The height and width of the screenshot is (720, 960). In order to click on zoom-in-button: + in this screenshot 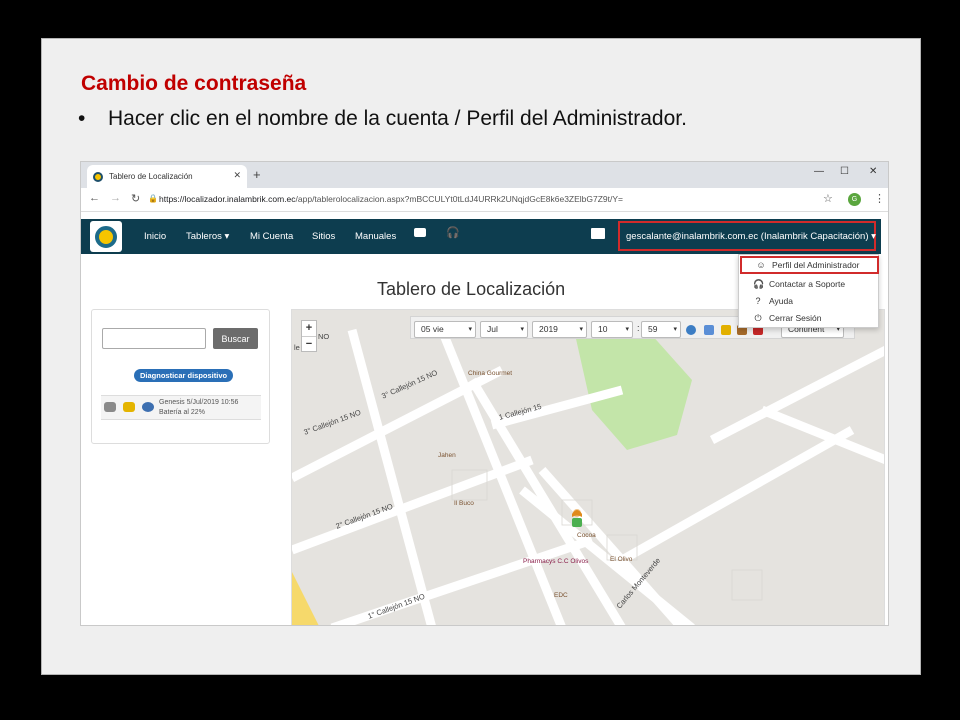, I will do `click(309, 329)`.